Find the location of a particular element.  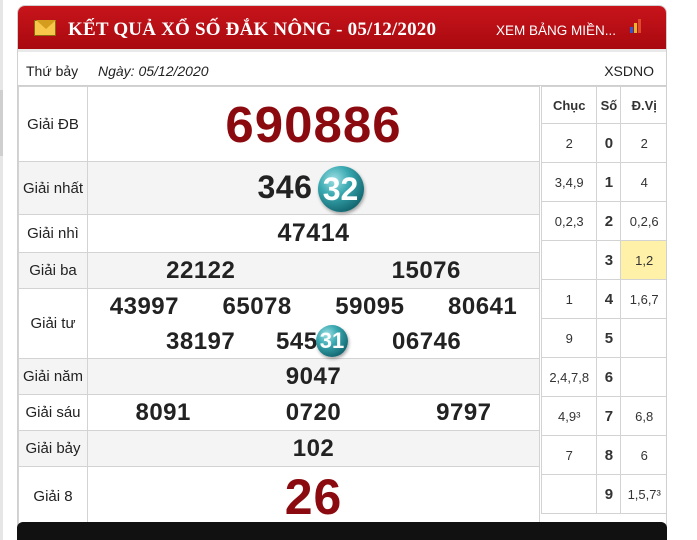

page-left-mark is located at coordinates (1, 123).